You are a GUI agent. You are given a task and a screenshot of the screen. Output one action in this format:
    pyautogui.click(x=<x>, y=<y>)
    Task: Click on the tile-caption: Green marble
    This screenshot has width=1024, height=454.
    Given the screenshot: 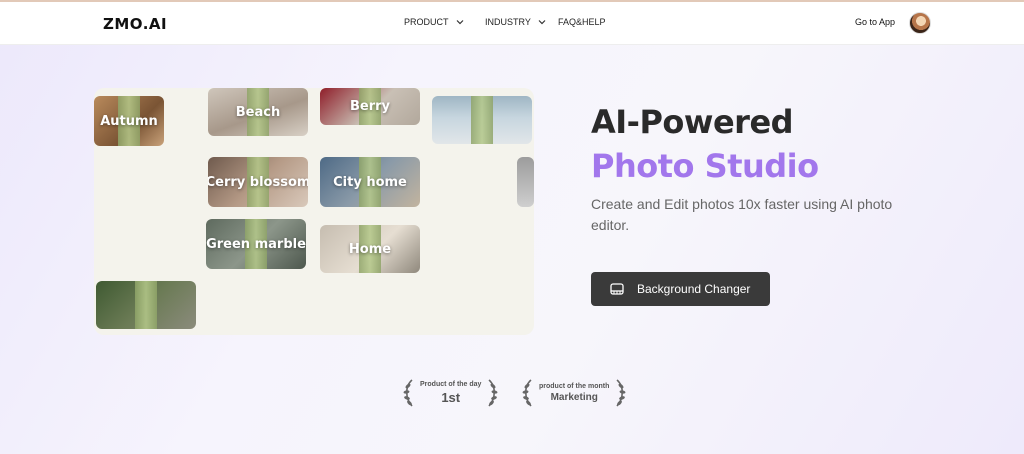 What is the action you would take?
    pyautogui.click(x=256, y=244)
    